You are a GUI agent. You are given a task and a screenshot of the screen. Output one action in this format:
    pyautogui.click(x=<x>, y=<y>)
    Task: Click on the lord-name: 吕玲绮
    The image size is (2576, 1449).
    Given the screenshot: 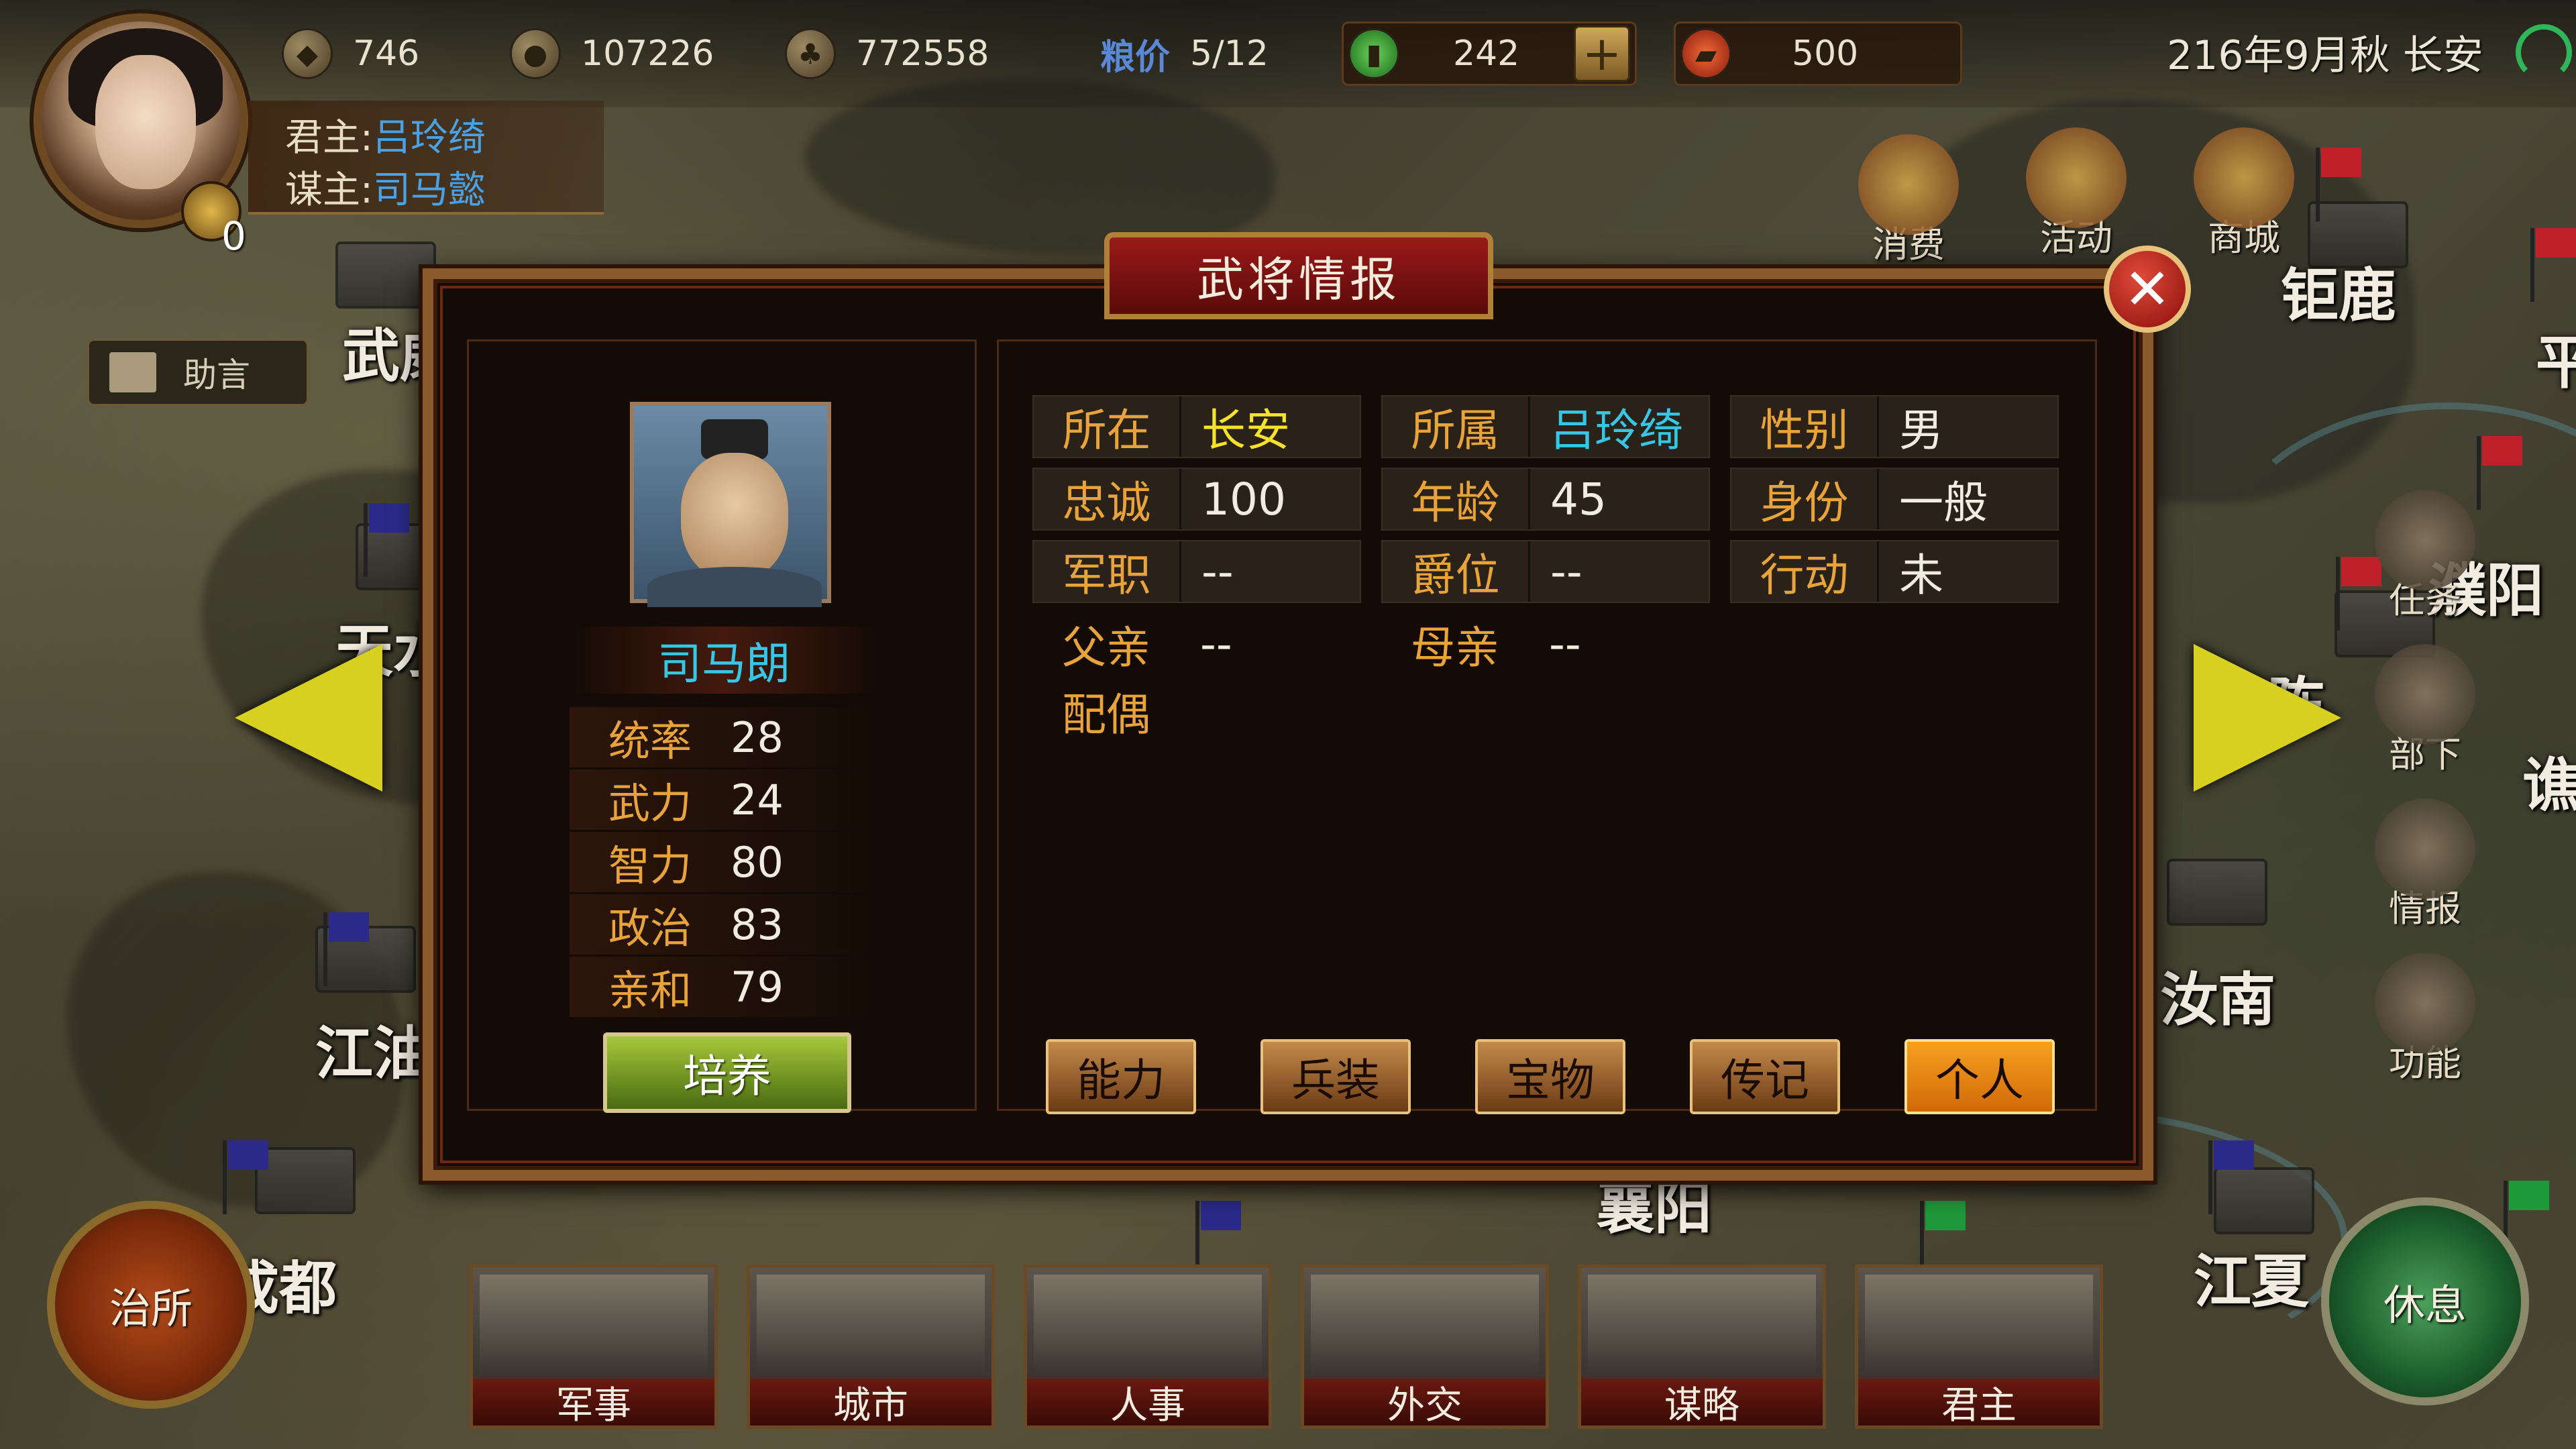 What is the action you would take?
    pyautogui.click(x=429, y=138)
    